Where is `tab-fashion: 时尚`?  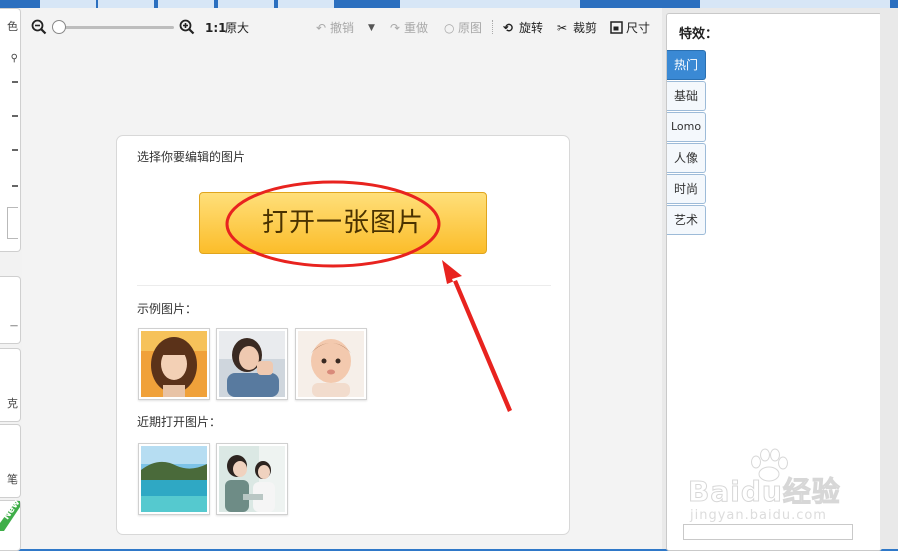 tab-fashion: 时尚 is located at coordinates (686, 189).